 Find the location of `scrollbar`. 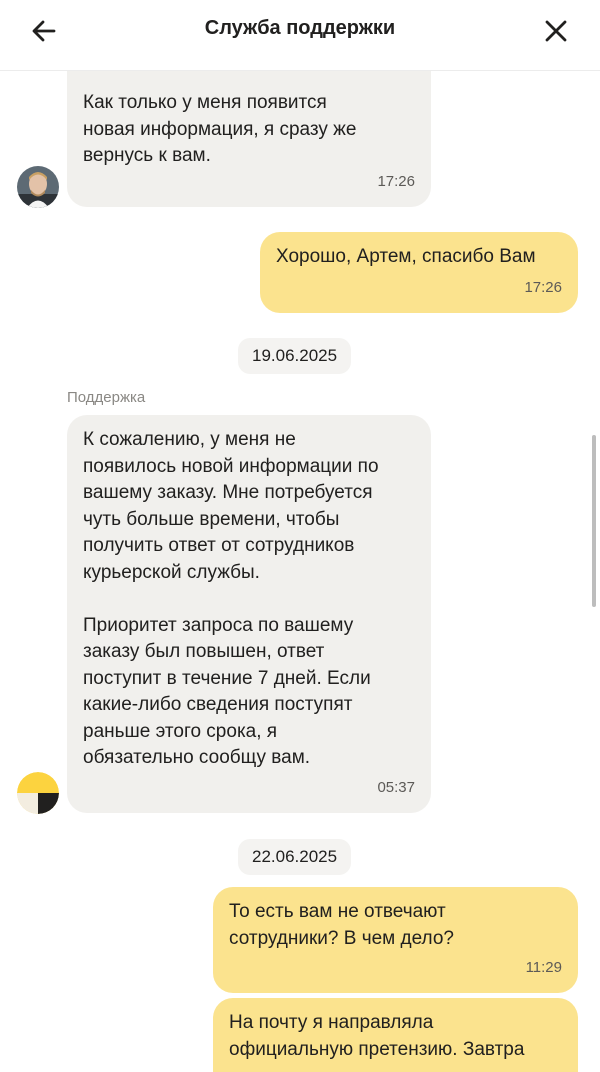

scrollbar is located at coordinates (594, 521).